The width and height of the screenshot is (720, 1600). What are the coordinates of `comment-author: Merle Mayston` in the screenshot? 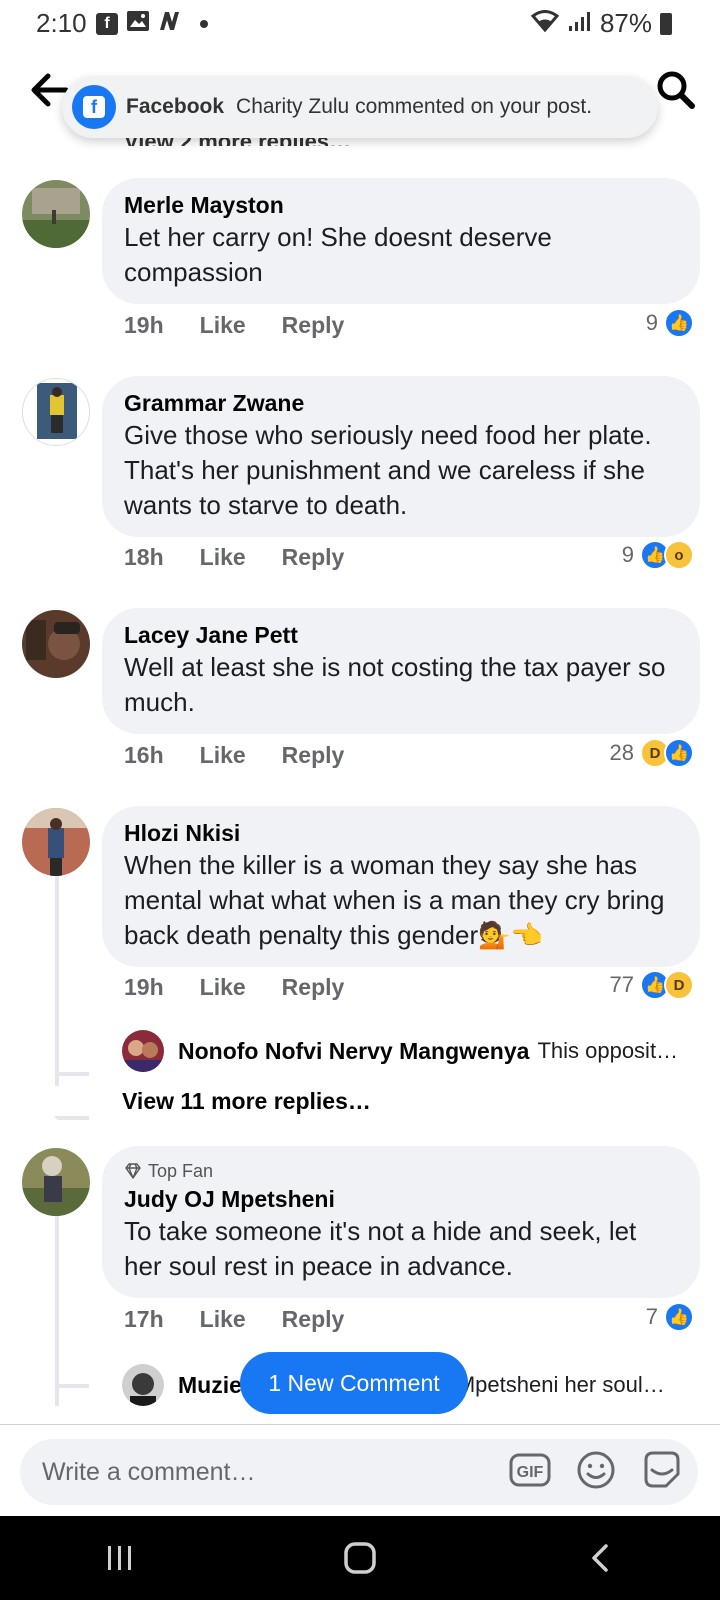 It's located at (402, 205).